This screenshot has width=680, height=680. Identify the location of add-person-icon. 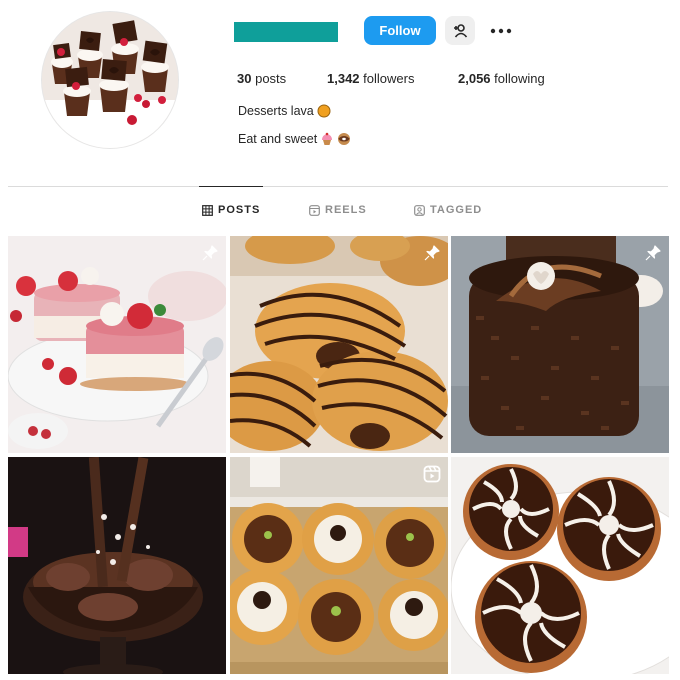
(461, 30).